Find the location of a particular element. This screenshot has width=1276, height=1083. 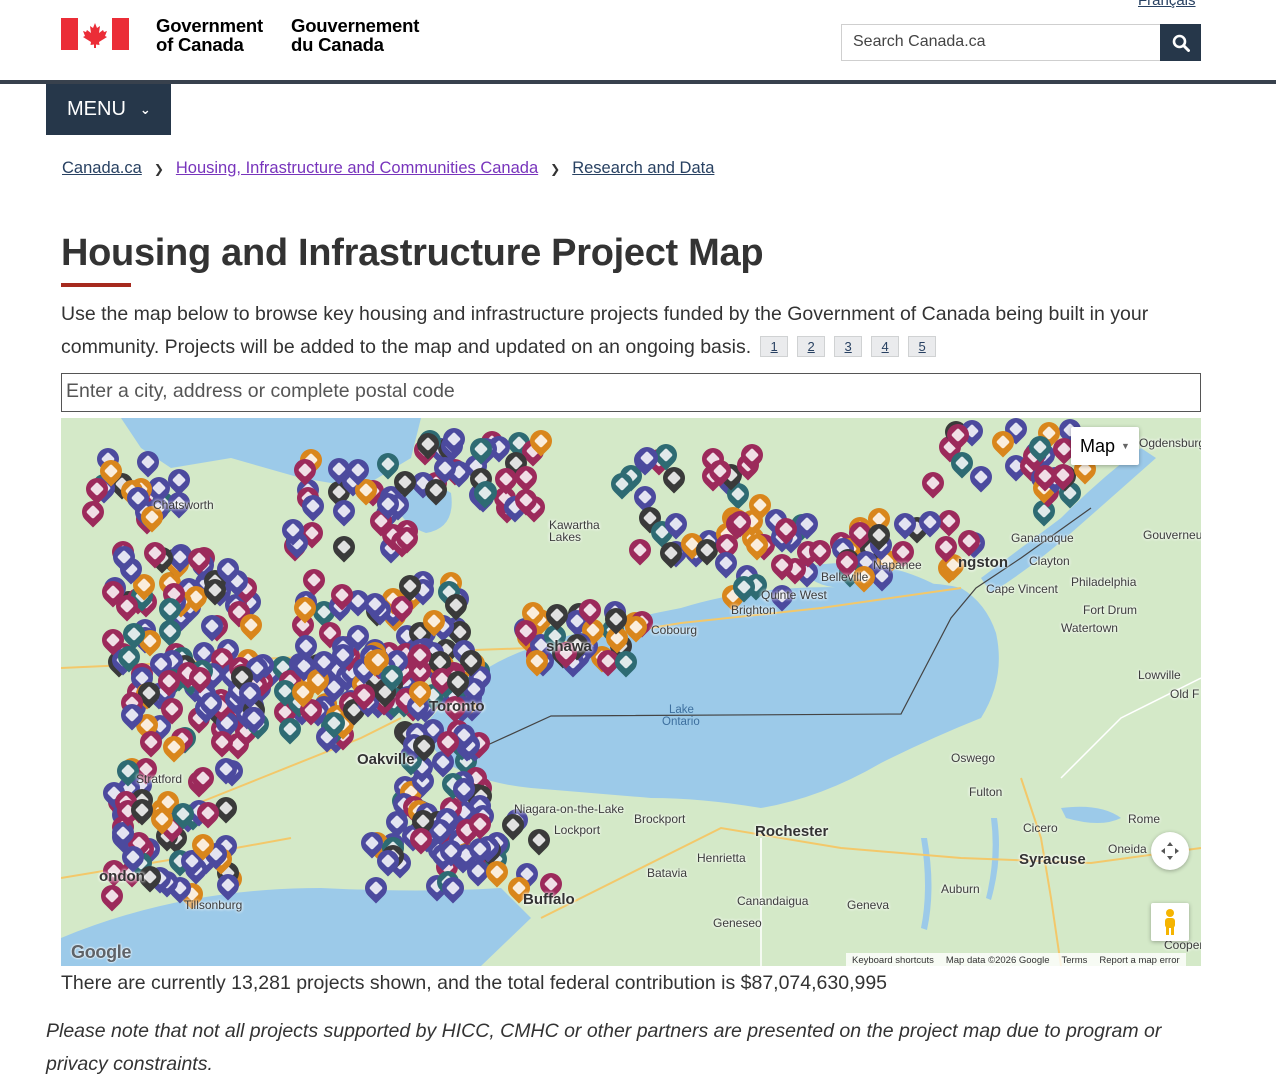

page-title: Housing and Infrastructure Project Map is located at coordinates (412, 253).